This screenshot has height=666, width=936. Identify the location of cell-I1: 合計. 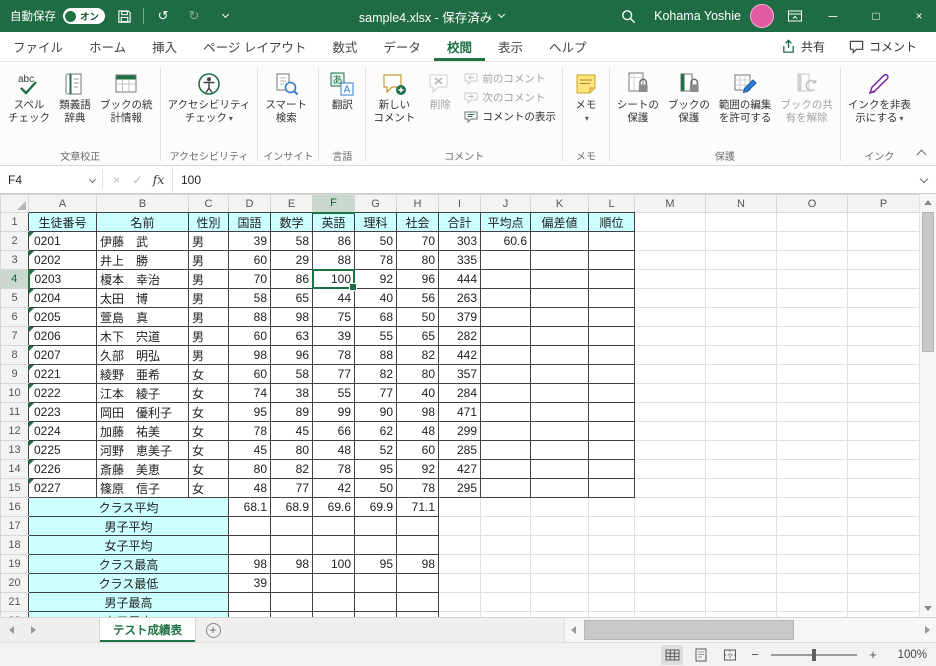
(459, 222).